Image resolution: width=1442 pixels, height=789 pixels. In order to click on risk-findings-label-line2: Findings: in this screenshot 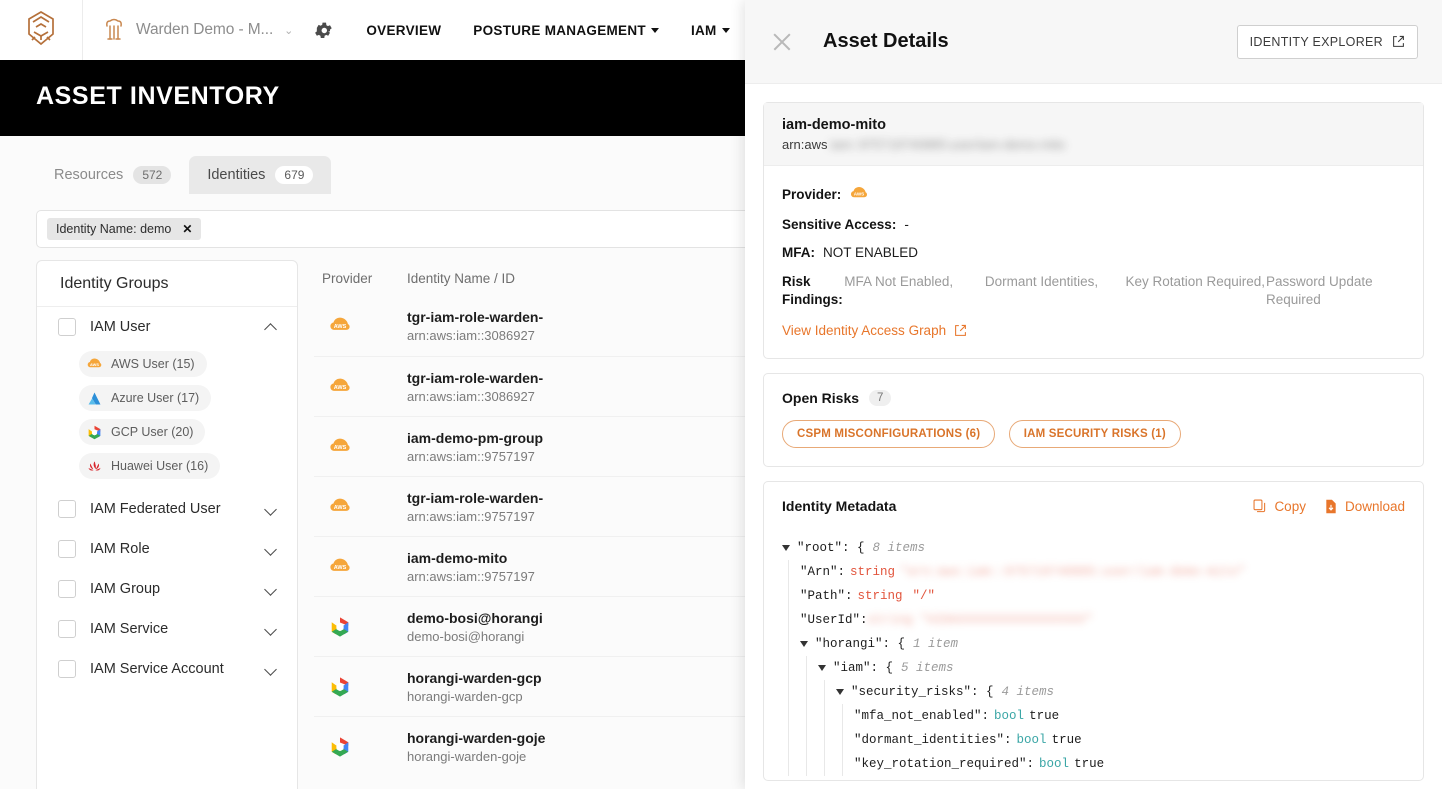, I will do `click(812, 299)`.